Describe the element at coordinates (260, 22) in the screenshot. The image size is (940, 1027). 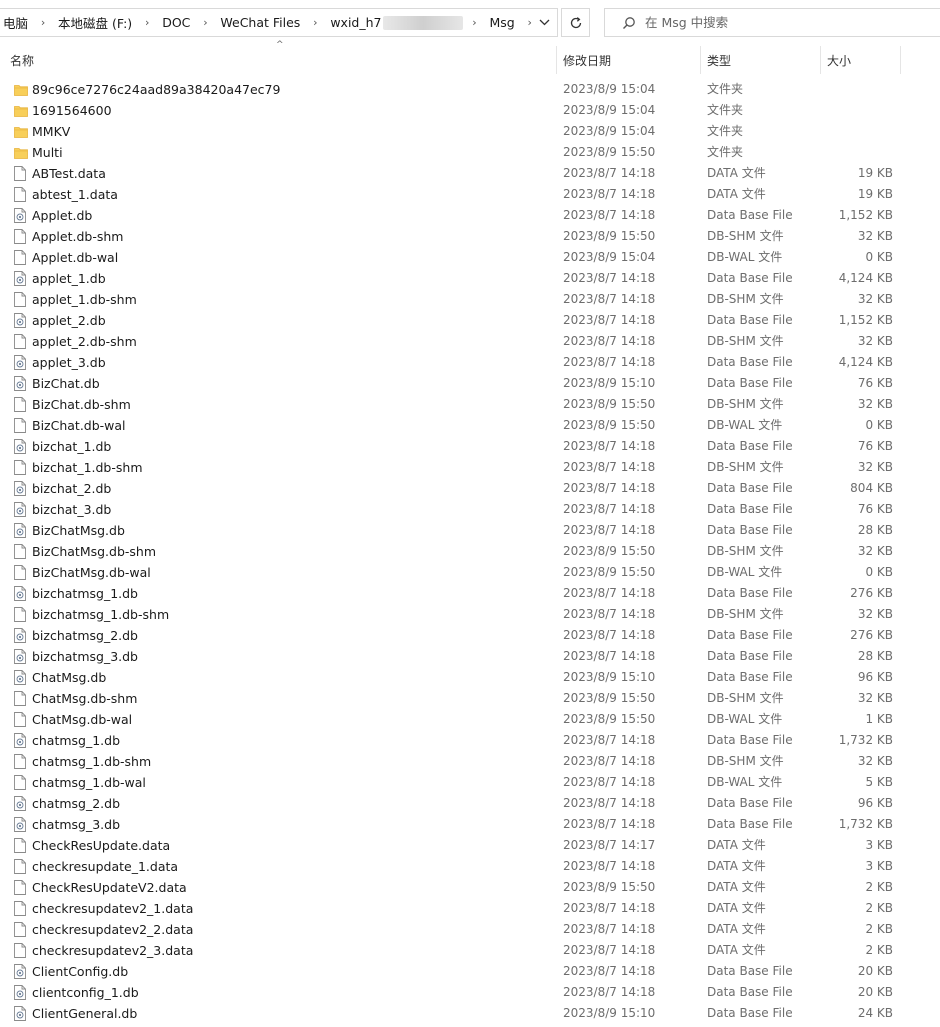
I see `breadcrumb-wechat-files: WeChat Files` at that location.